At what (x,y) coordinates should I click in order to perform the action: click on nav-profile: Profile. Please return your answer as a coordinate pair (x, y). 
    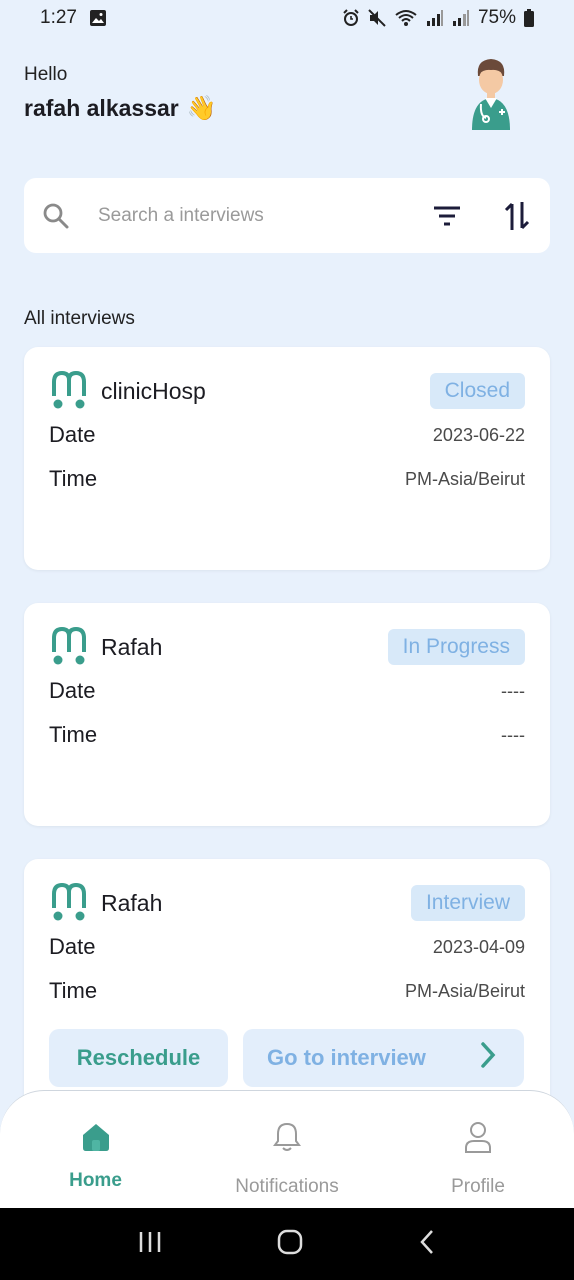
    Looking at the image, I should click on (478, 1159).